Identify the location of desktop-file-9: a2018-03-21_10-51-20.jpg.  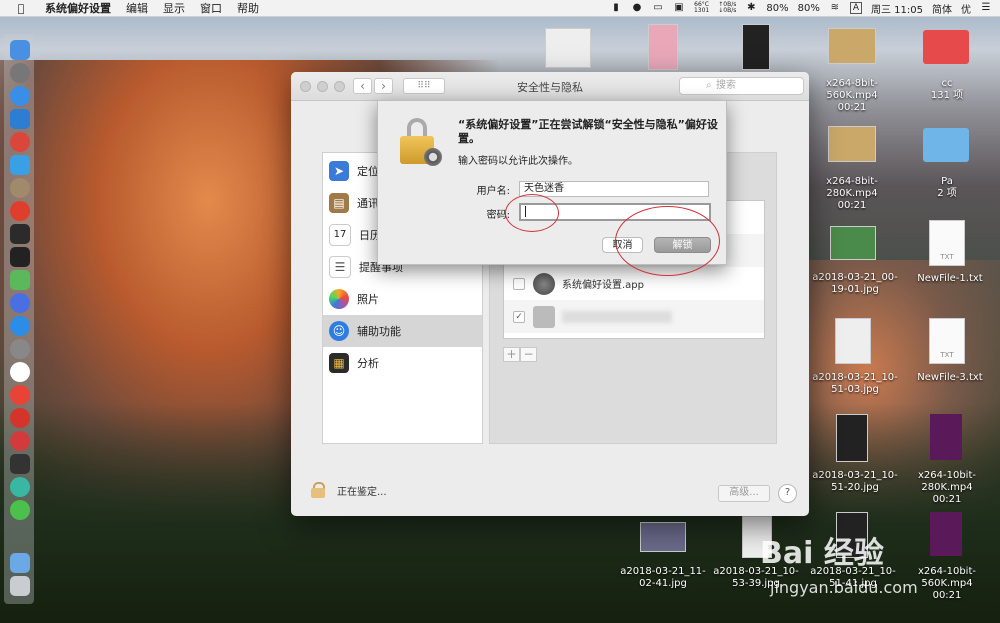
(855, 482).